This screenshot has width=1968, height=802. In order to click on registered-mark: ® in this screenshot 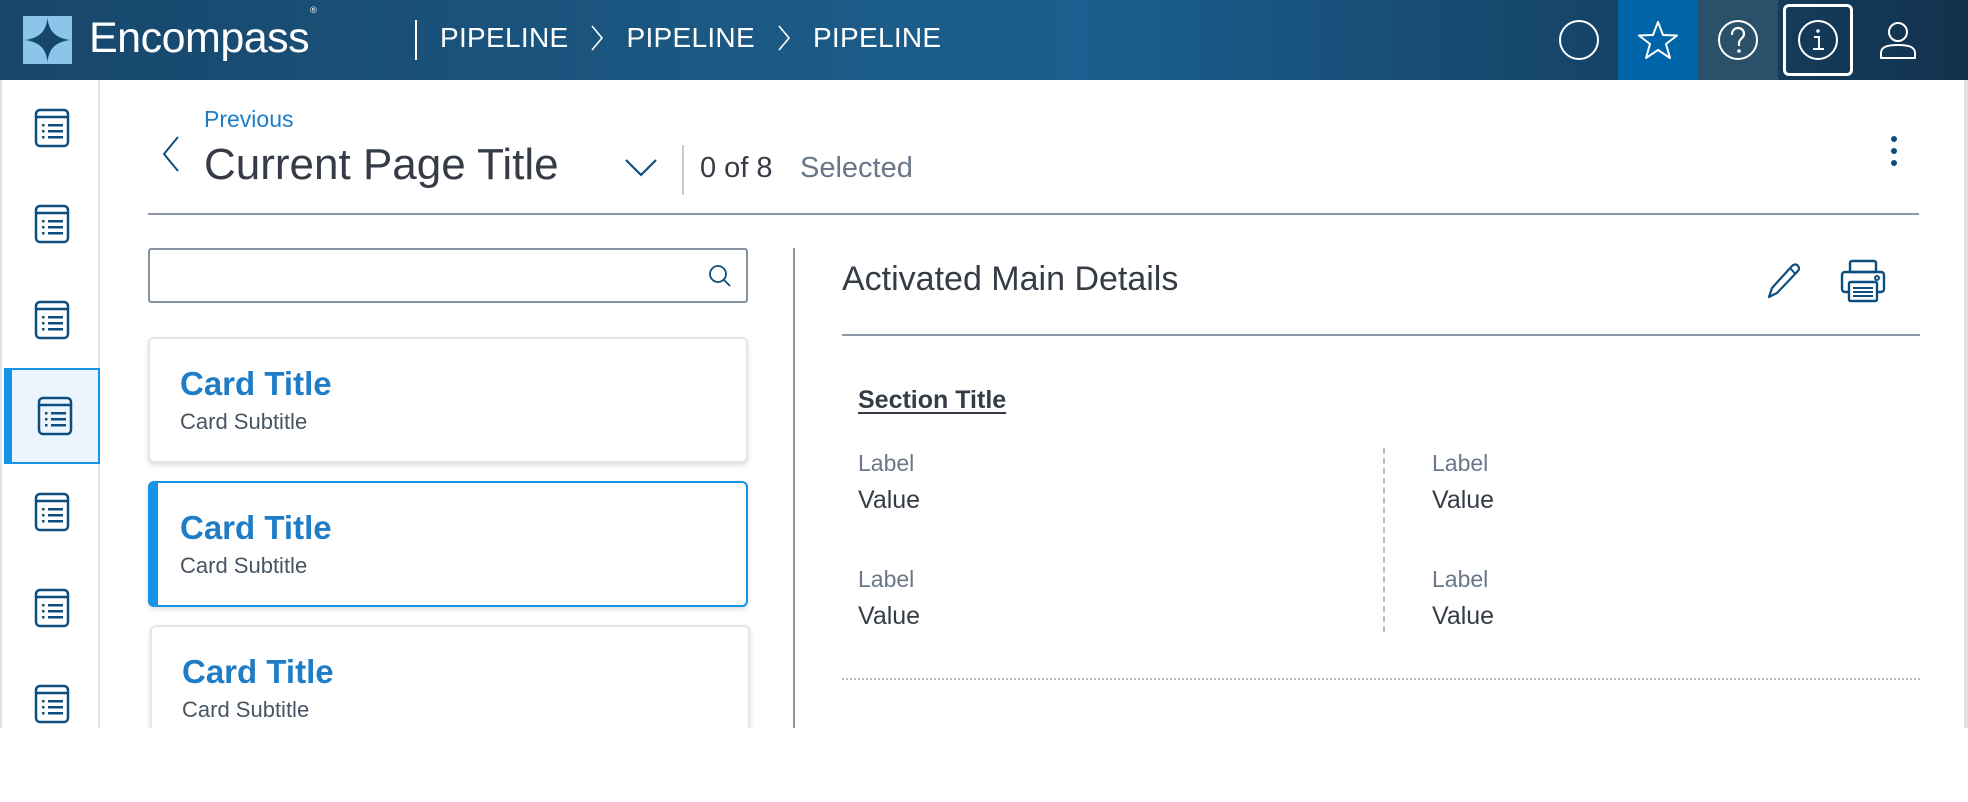, I will do `click(313, 9)`.